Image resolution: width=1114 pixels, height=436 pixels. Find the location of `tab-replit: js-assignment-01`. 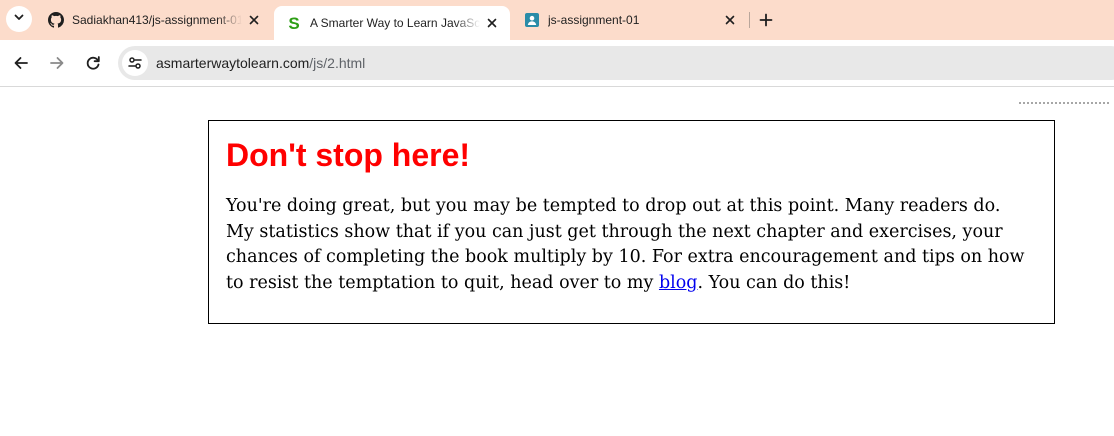

tab-replit: js-assignment-01 is located at coordinates (630, 20).